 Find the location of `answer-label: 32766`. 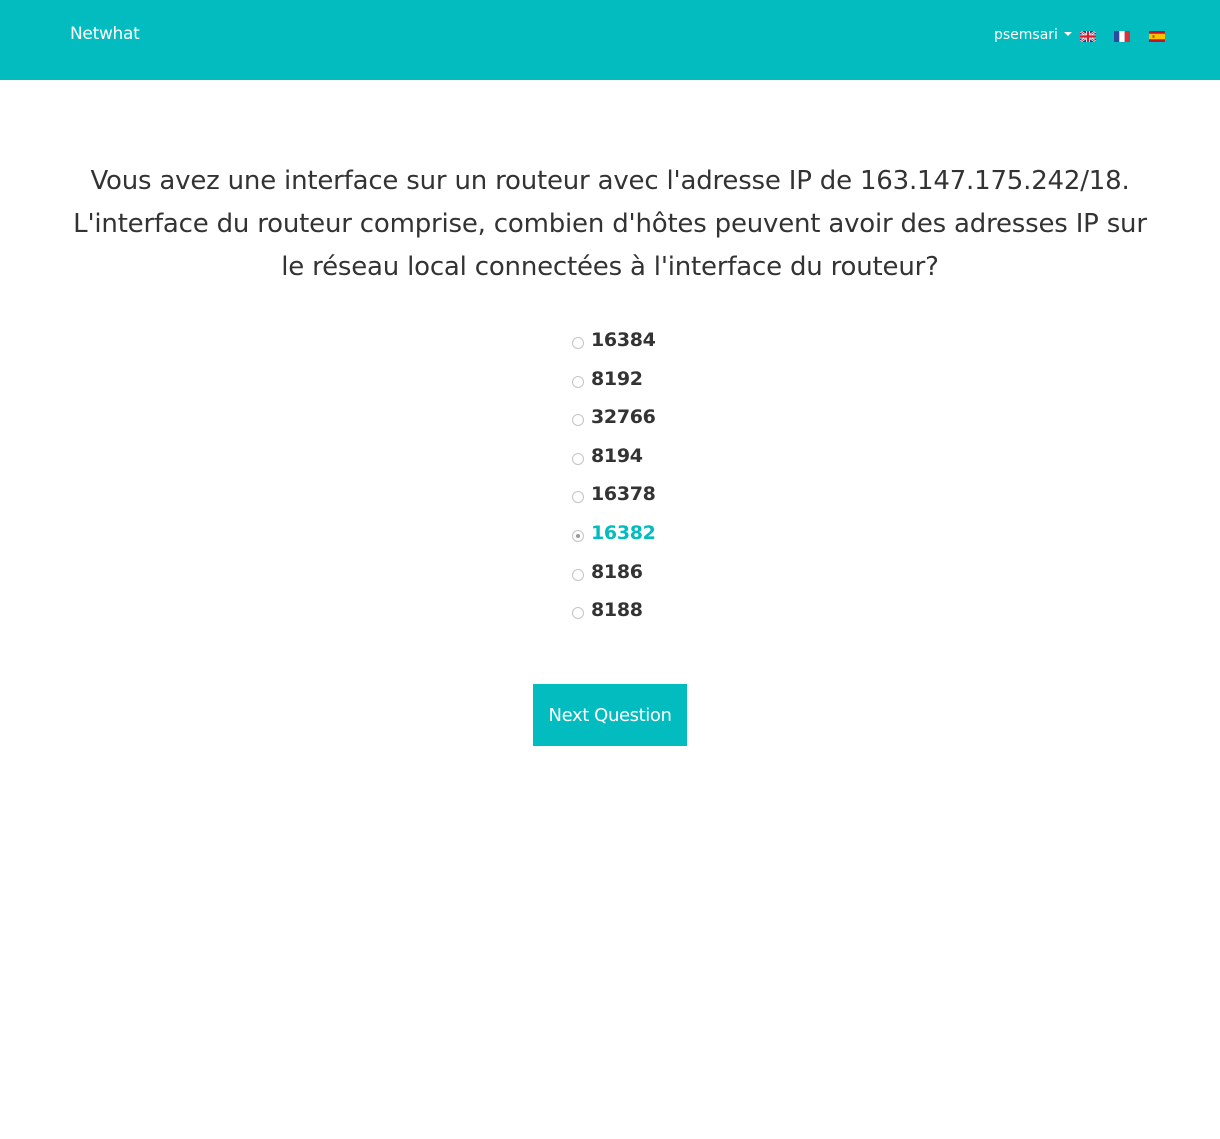

answer-label: 32766 is located at coordinates (623, 417).